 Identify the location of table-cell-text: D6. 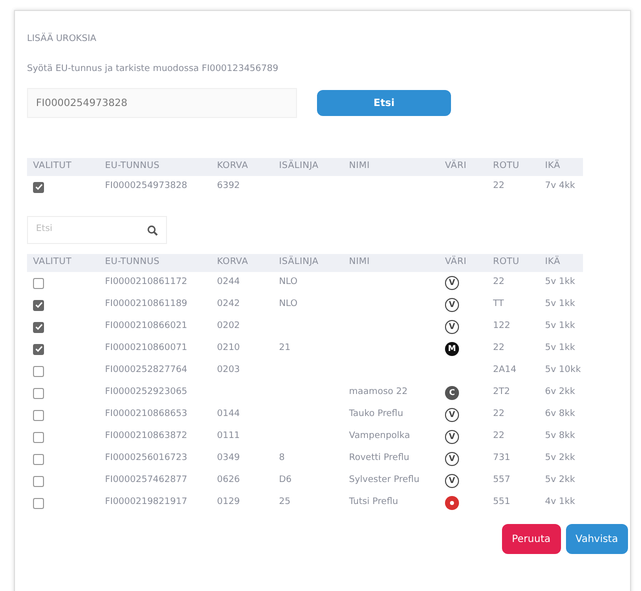
(285, 481).